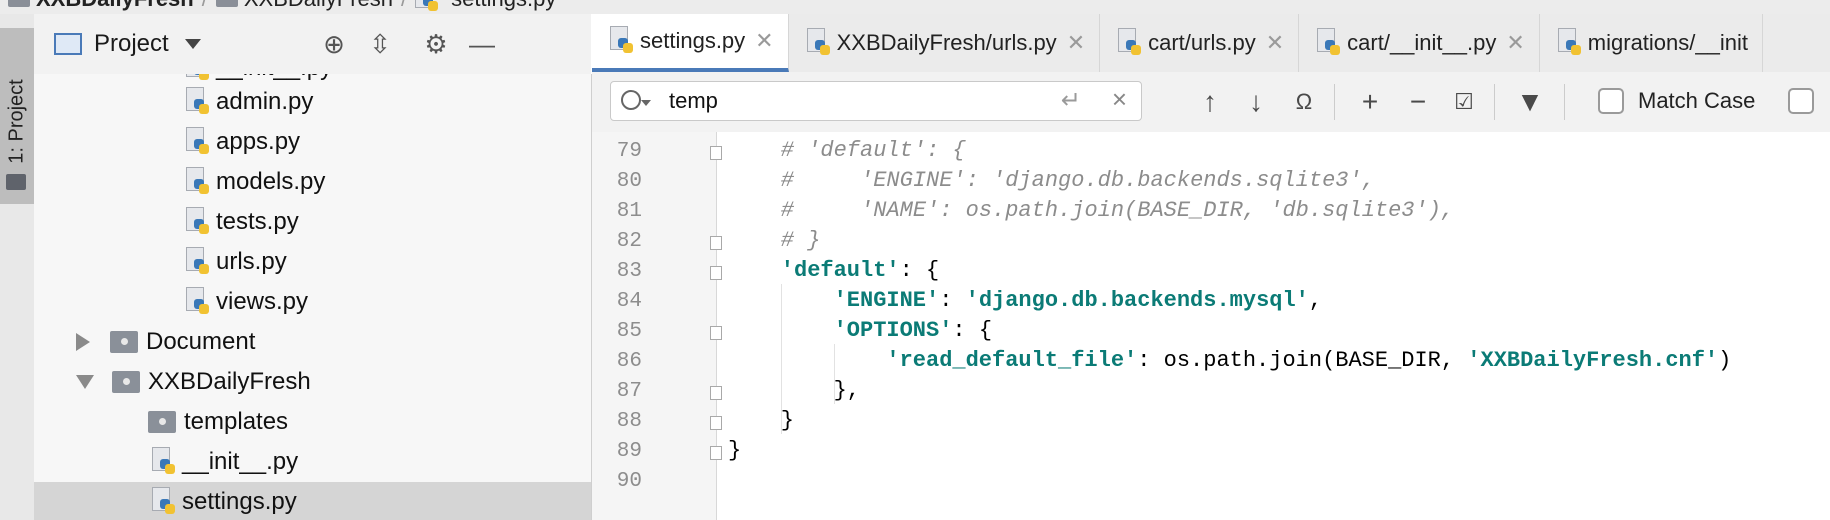 The image size is (1830, 520). I want to click on code-line: },, so click(847, 393).